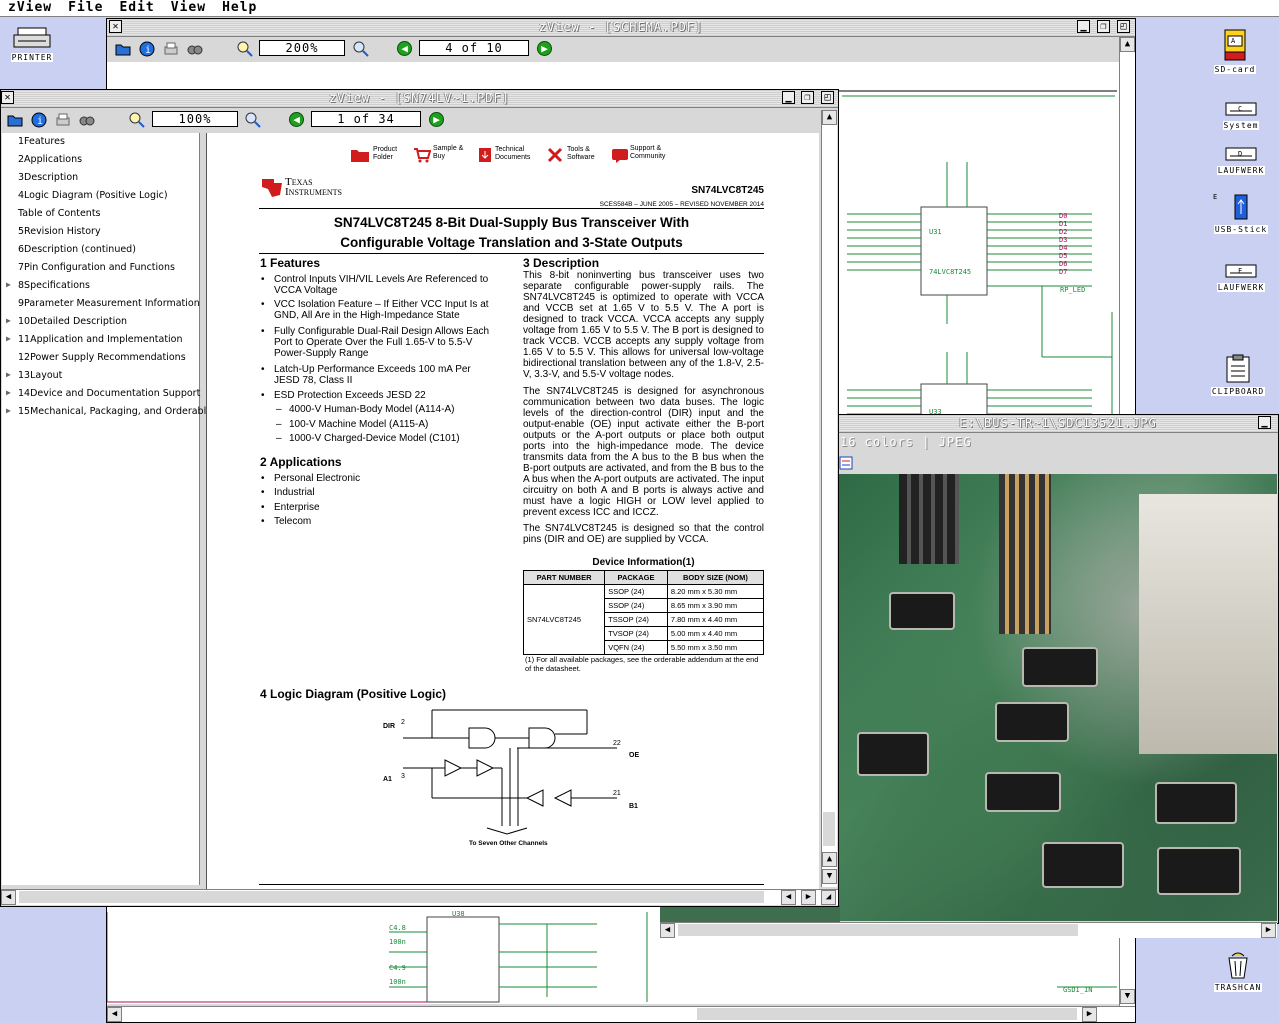 The image size is (1279, 1023). I want to click on tools-software-link: Tools & Software, so click(581, 154).